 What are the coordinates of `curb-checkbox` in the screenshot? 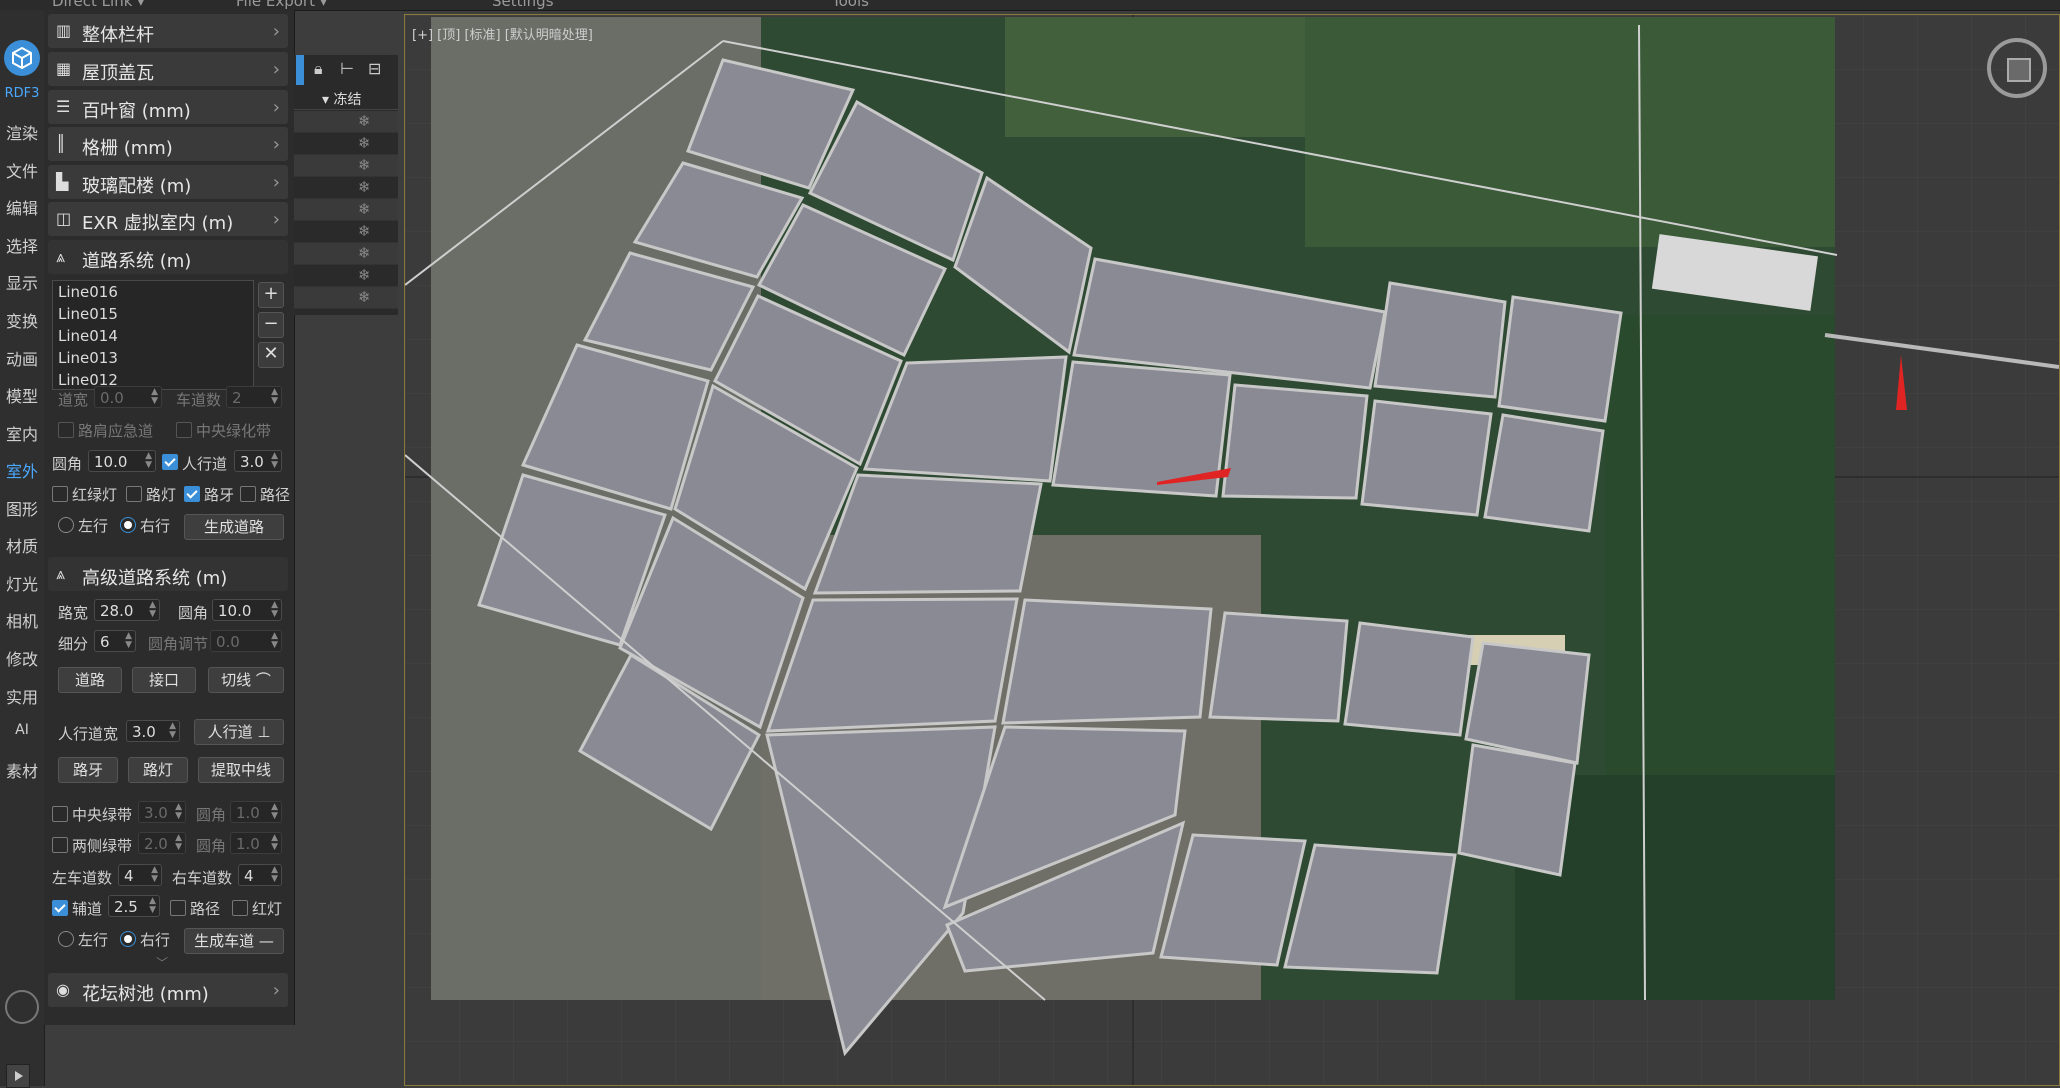 It's located at (192, 494).